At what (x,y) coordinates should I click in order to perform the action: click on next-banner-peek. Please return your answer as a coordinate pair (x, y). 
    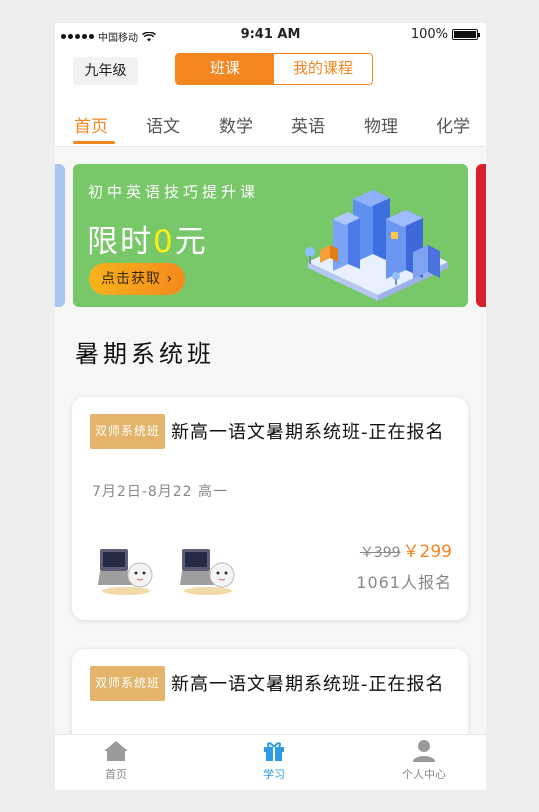
    Looking at the image, I should click on (481, 235).